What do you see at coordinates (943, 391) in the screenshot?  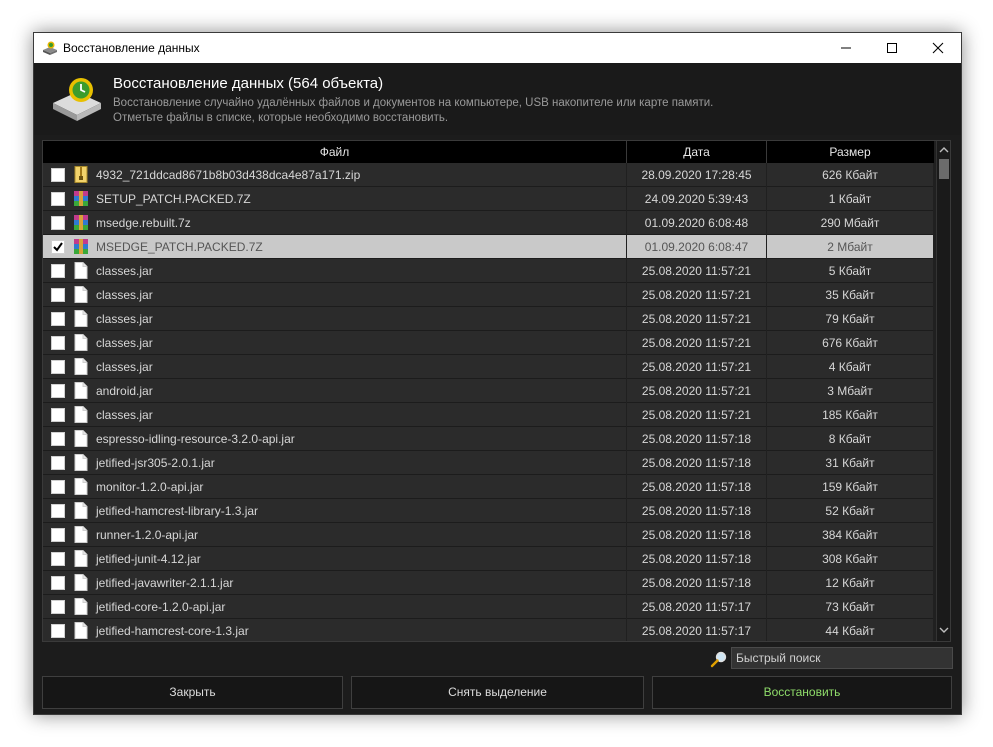 I see `vertical-scrollbar` at bounding box center [943, 391].